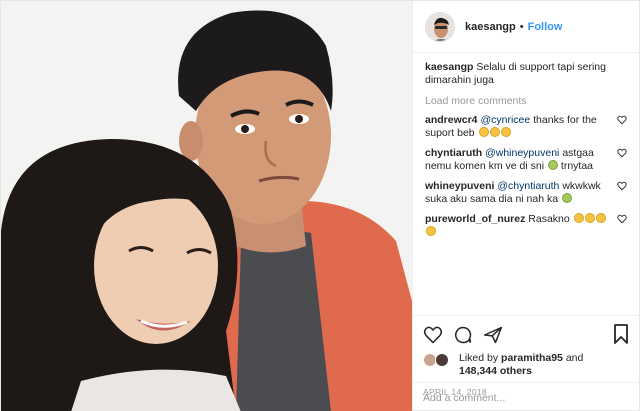 The image size is (640, 411). What do you see at coordinates (526, 27) in the screenshot?
I see `post-header: kaesangp • Follow` at bounding box center [526, 27].